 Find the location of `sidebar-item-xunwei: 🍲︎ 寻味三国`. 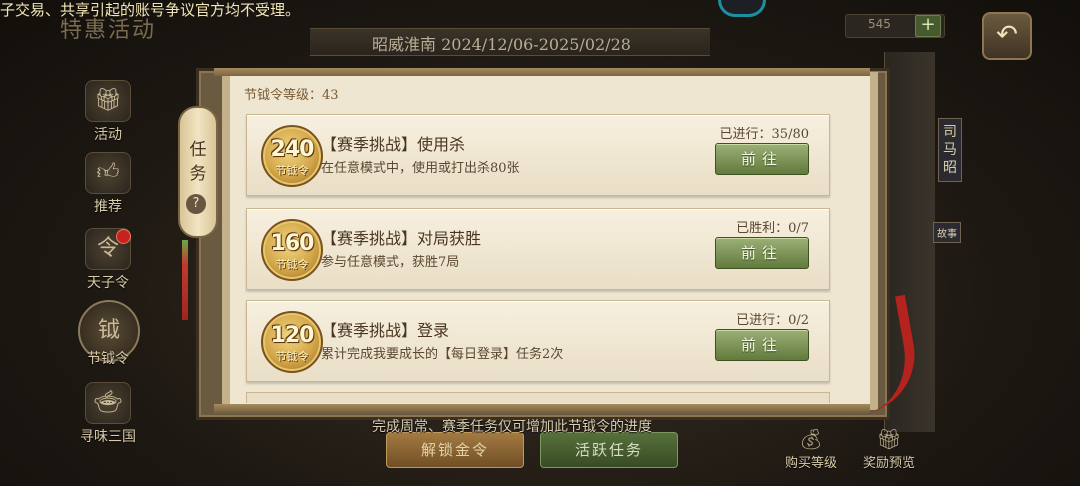

sidebar-item-xunwei: 🍲︎ 寻味三国 is located at coordinates (108, 414).